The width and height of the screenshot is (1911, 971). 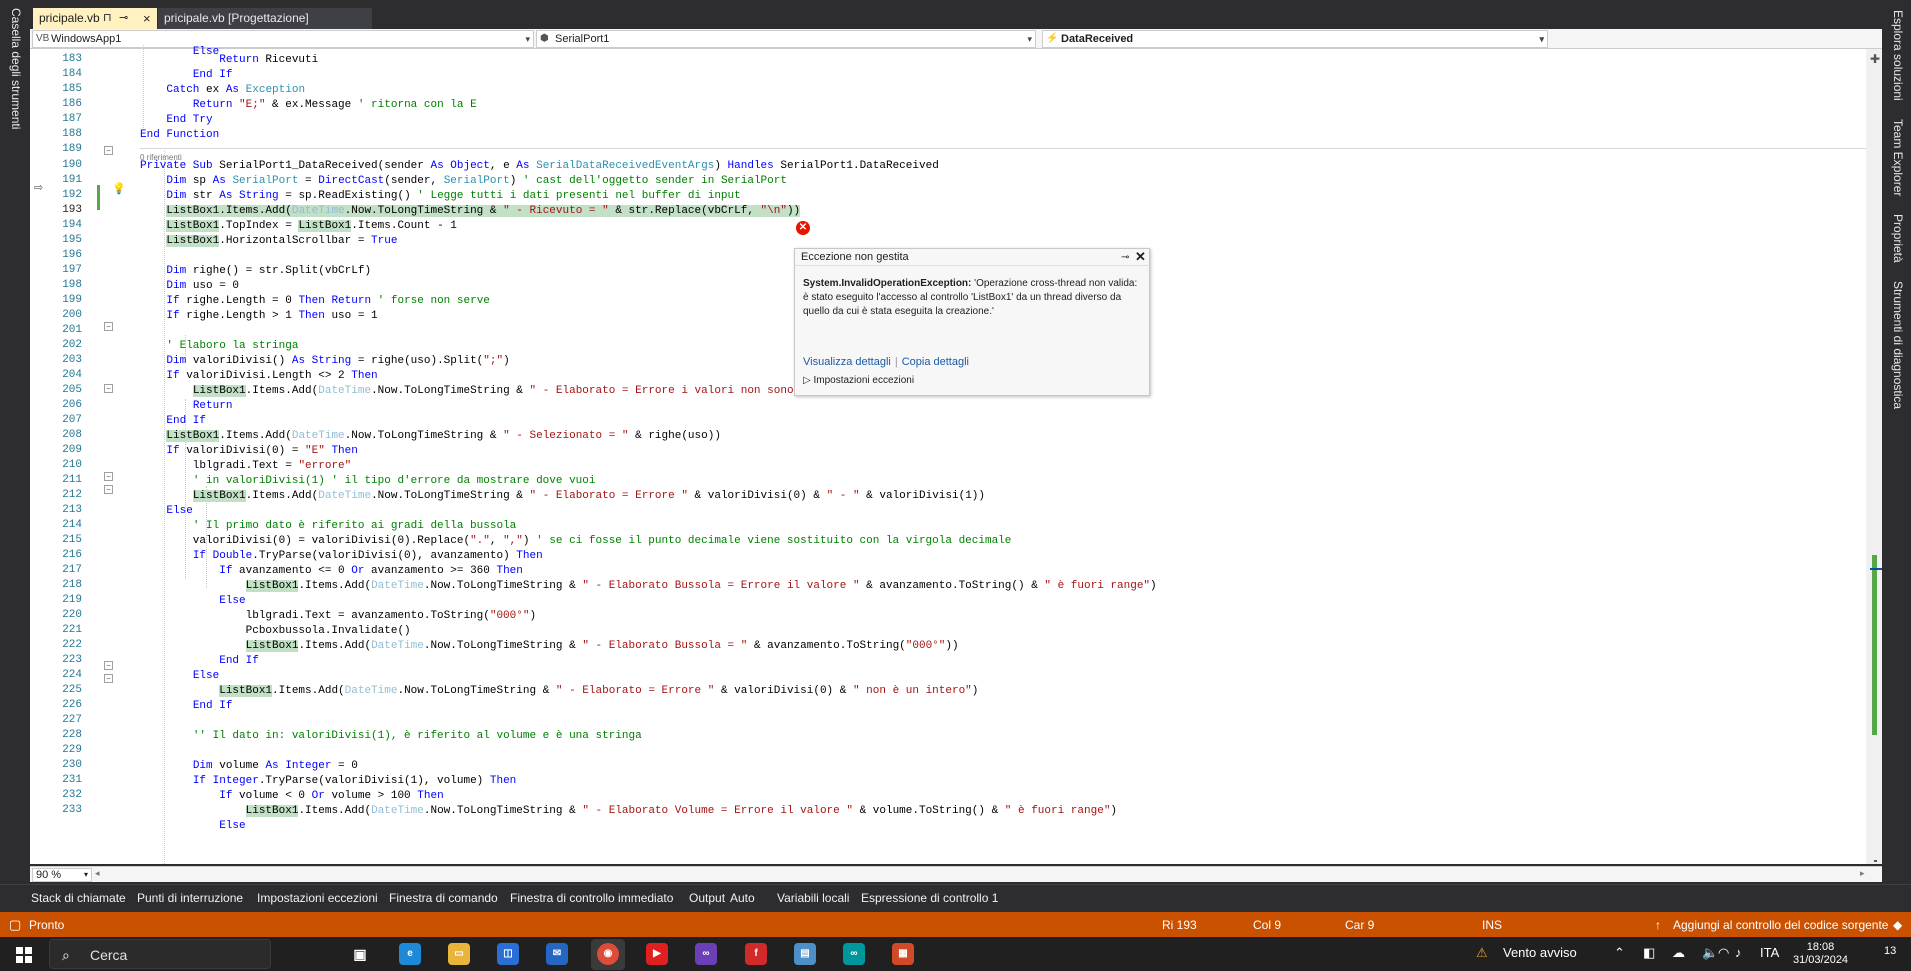 What do you see at coordinates (66, 955) in the screenshot?
I see `search-icon: ⌕` at bounding box center [66, 955].